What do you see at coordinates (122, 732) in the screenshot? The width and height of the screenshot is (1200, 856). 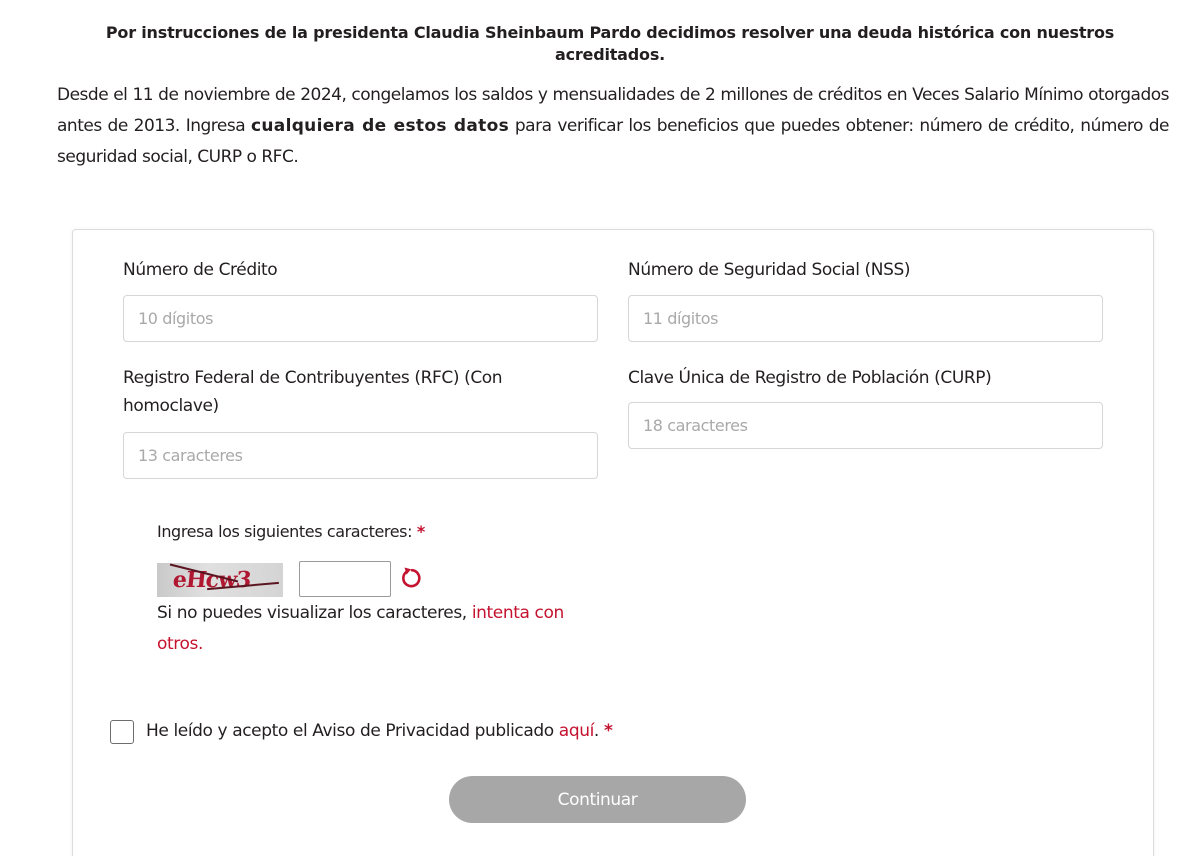 I see `privacy-consent-checkbox` at bounding box center [122, 732].